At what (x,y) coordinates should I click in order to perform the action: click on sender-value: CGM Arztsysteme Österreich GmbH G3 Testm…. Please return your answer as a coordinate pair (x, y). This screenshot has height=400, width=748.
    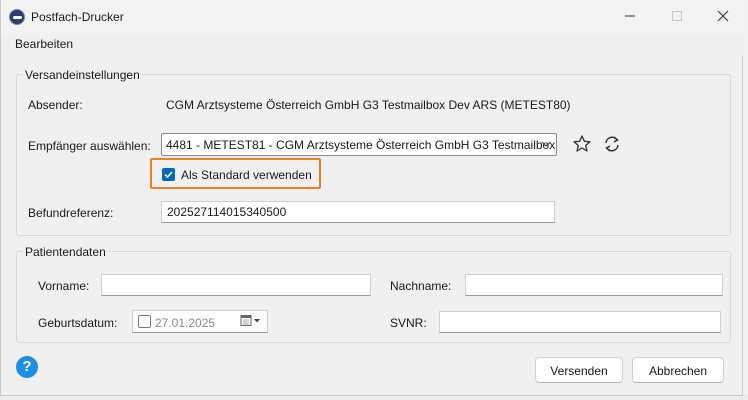
    Looking at the image, I should click on (368, 105).